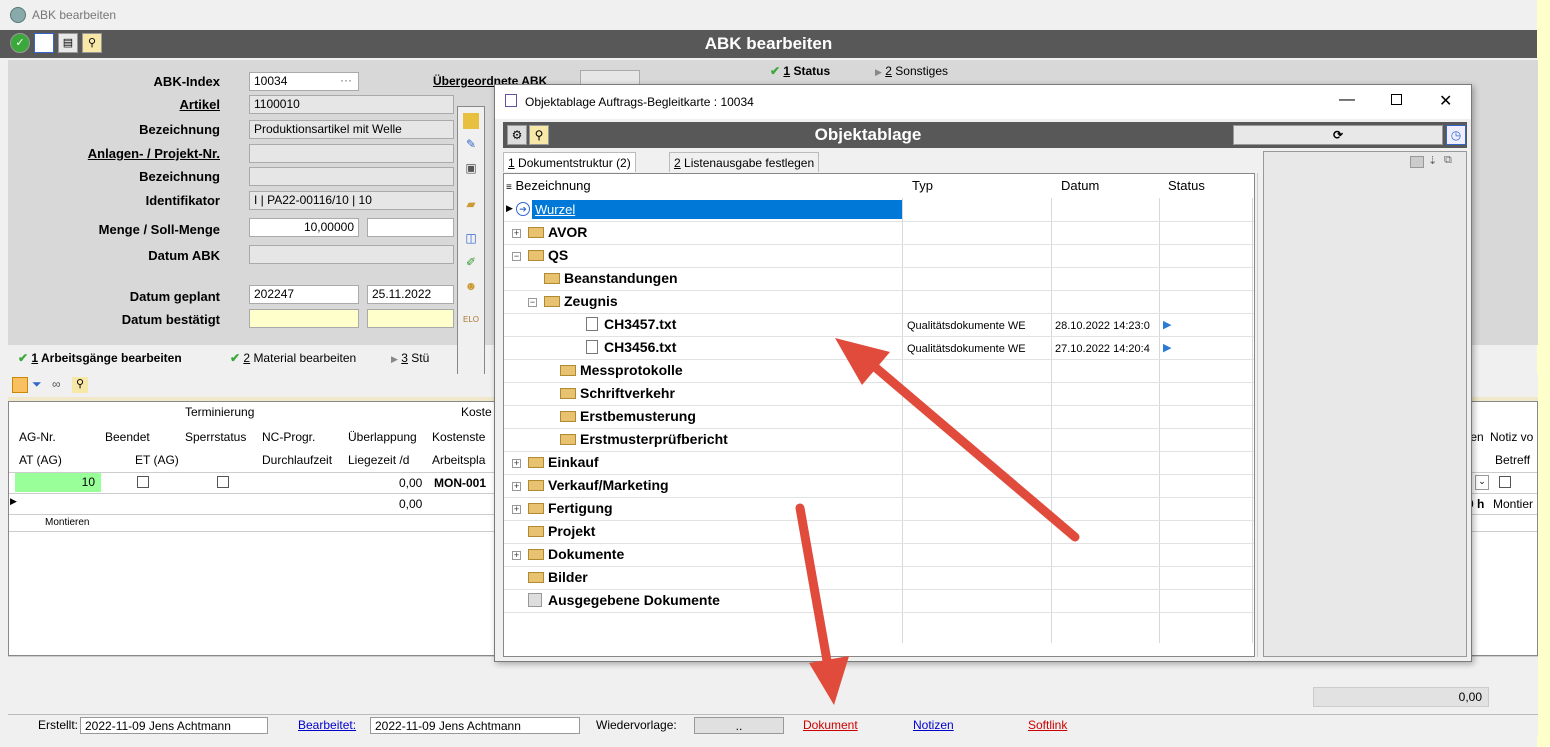  I want to click on col-notiz: Notiz vo, so click(1511, 437).